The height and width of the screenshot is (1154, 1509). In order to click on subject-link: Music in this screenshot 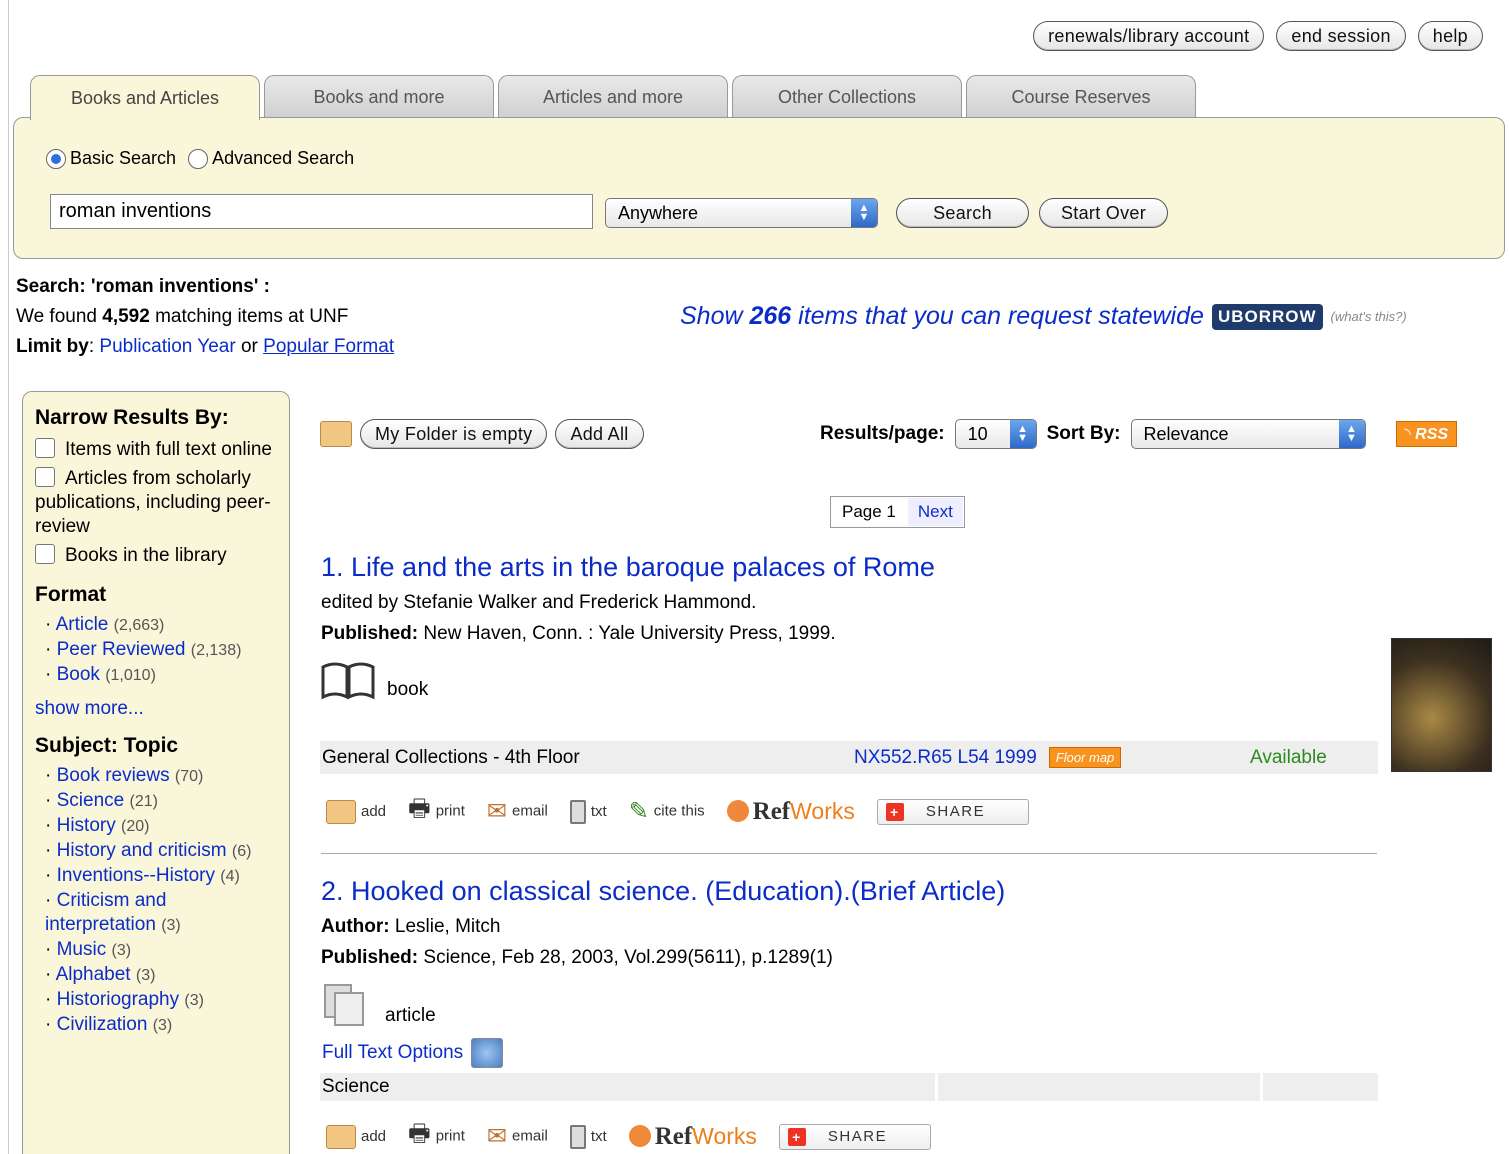, I will do `click(82, 949)`.